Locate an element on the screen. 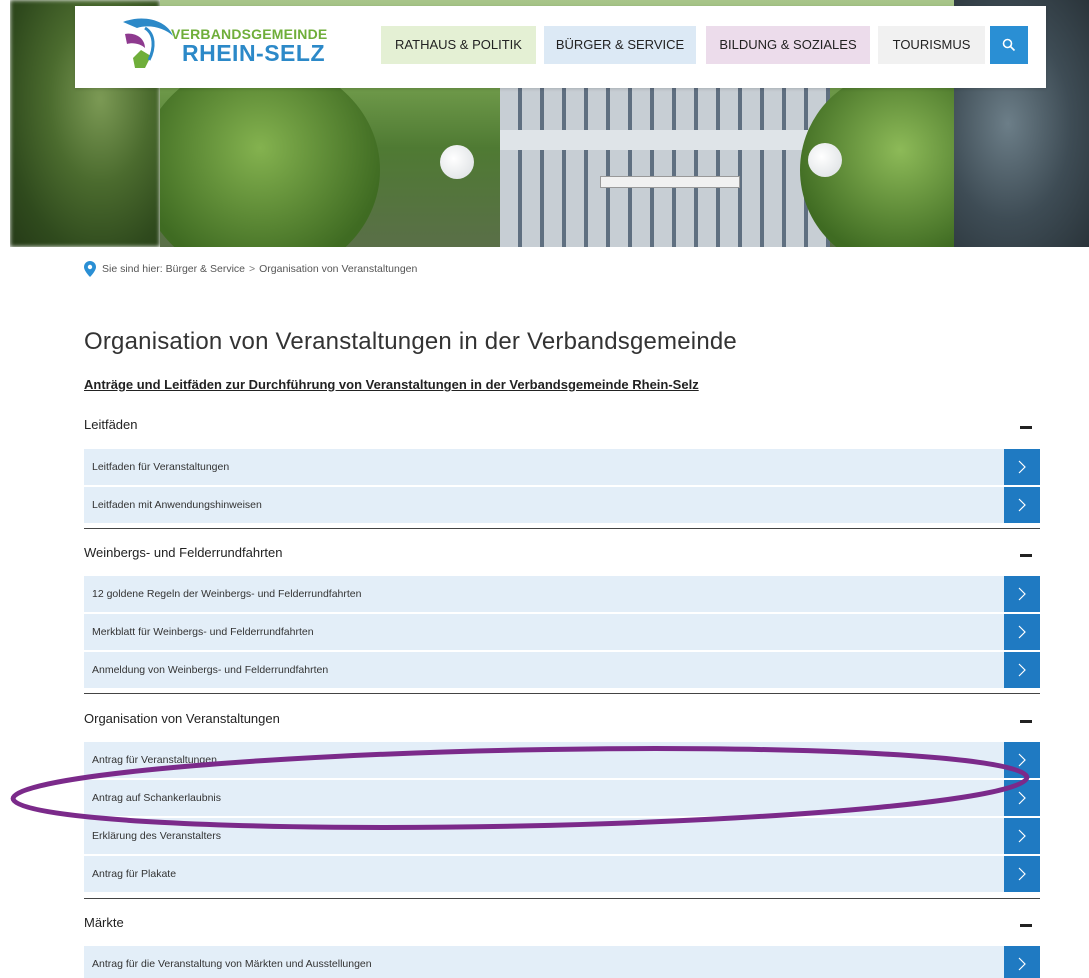  search-icon is located at coordinates (1009, 45).